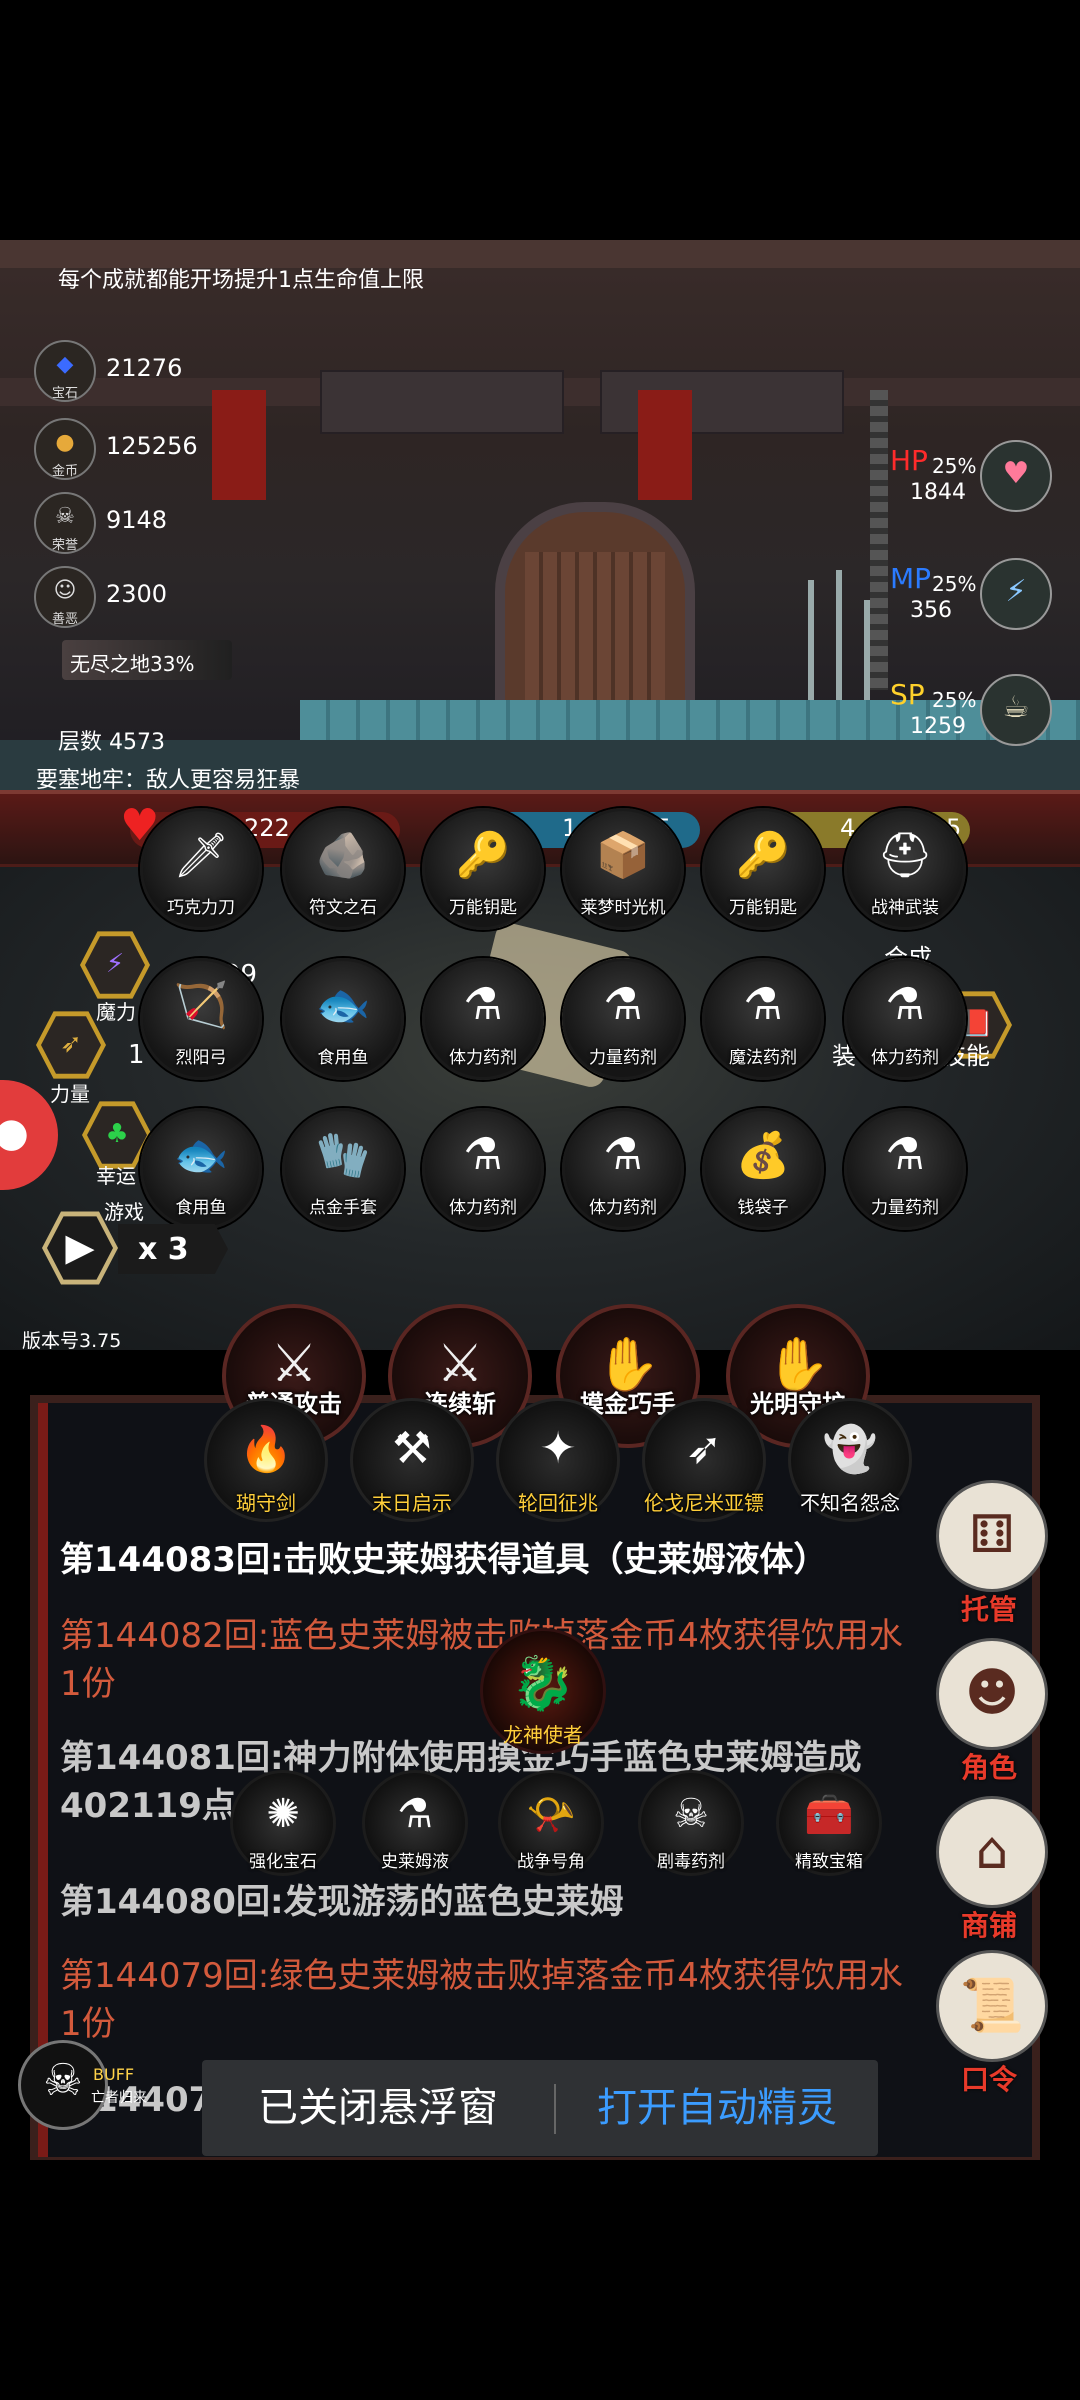  What do you see at coordinates (173, 1249) in the screenshot?
I see `speed-toggle: x 3` at bounding box center [173, 1249].